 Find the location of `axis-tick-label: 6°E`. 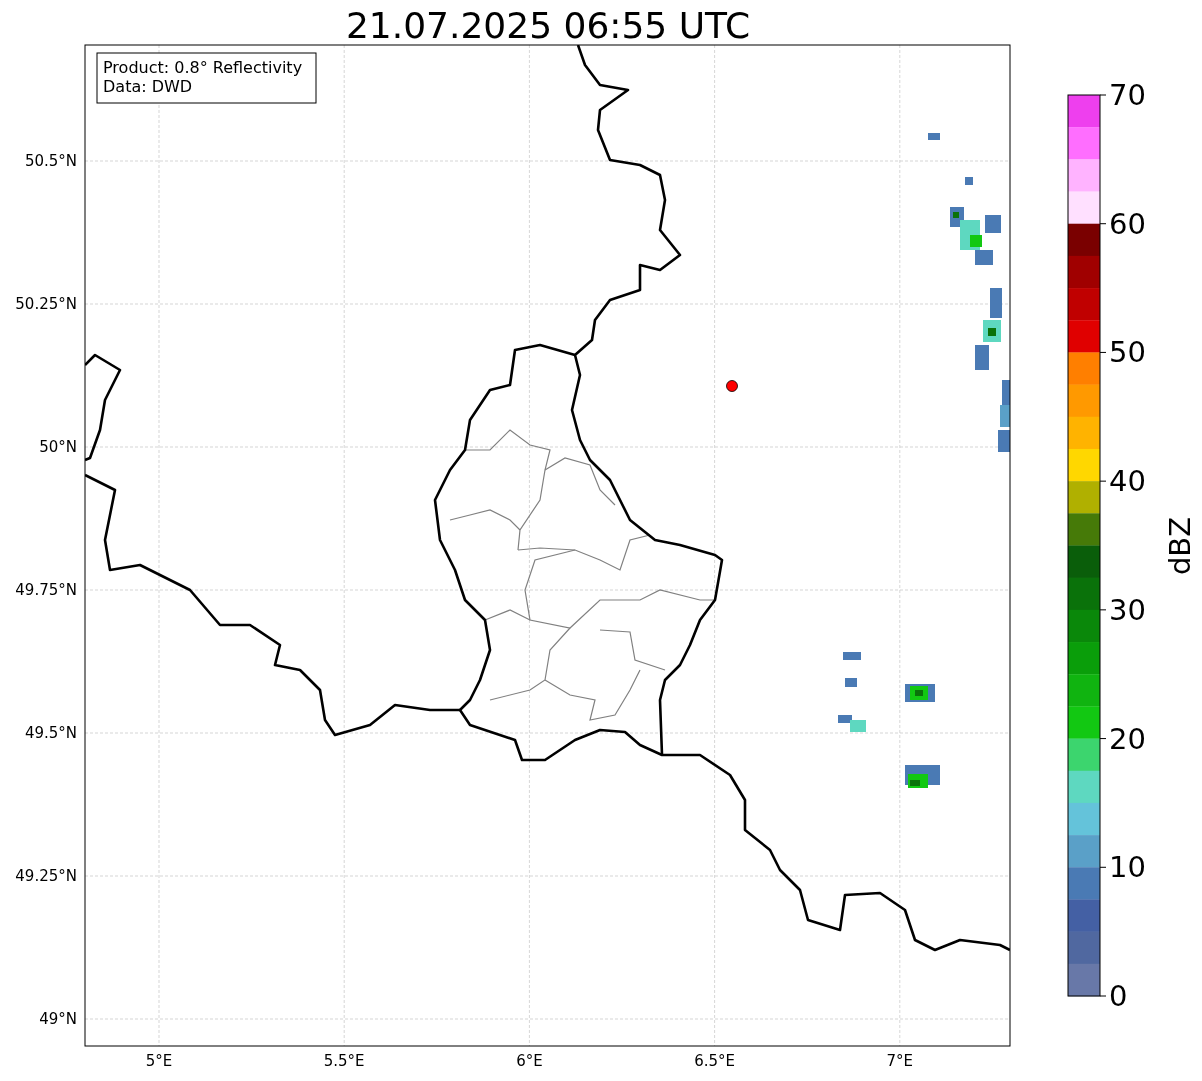

axis-tick-label: 6°E is located at coordinates (529, 1061).